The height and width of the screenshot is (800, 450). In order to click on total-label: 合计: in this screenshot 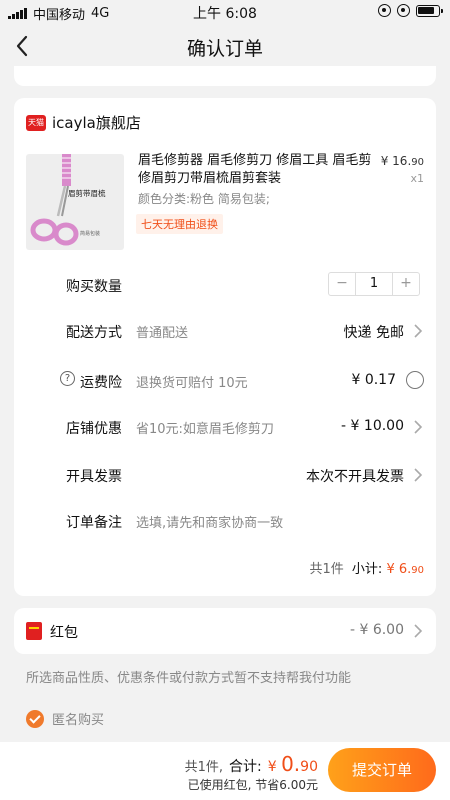, I will do `click(245, 767)`.